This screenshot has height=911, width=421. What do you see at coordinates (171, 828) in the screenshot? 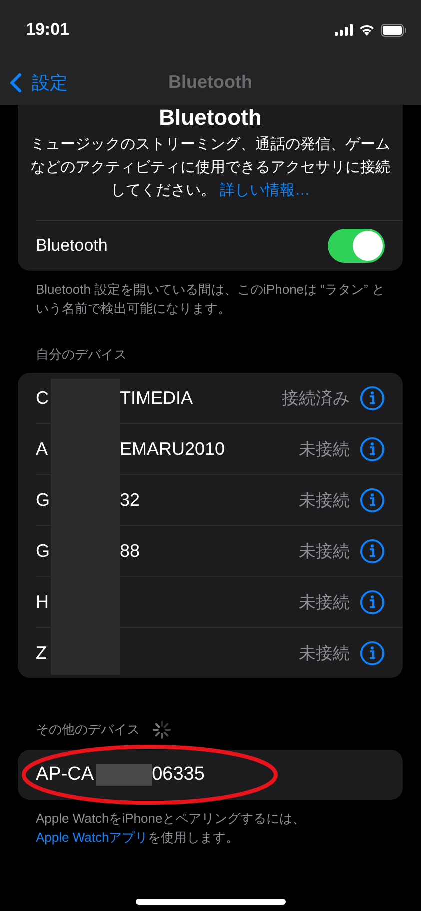
I see `apple-watch-note: Apple WatchをiPhoneとペアリングするには、 Apple Watchアプリ を使用します。` at bounding box center [171, 828].